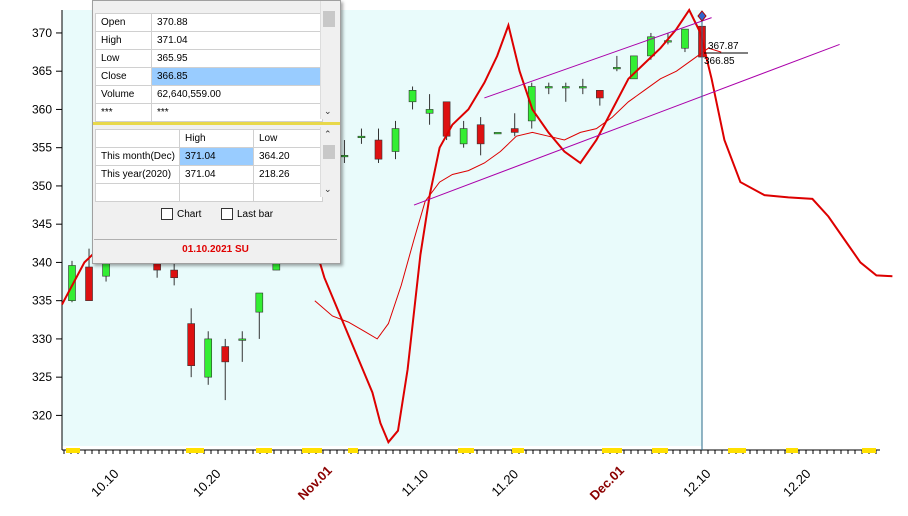 Image resolution: width=908 pixels, height=516 pixels. I want to click on quote-label: Open, so click(123, 22).